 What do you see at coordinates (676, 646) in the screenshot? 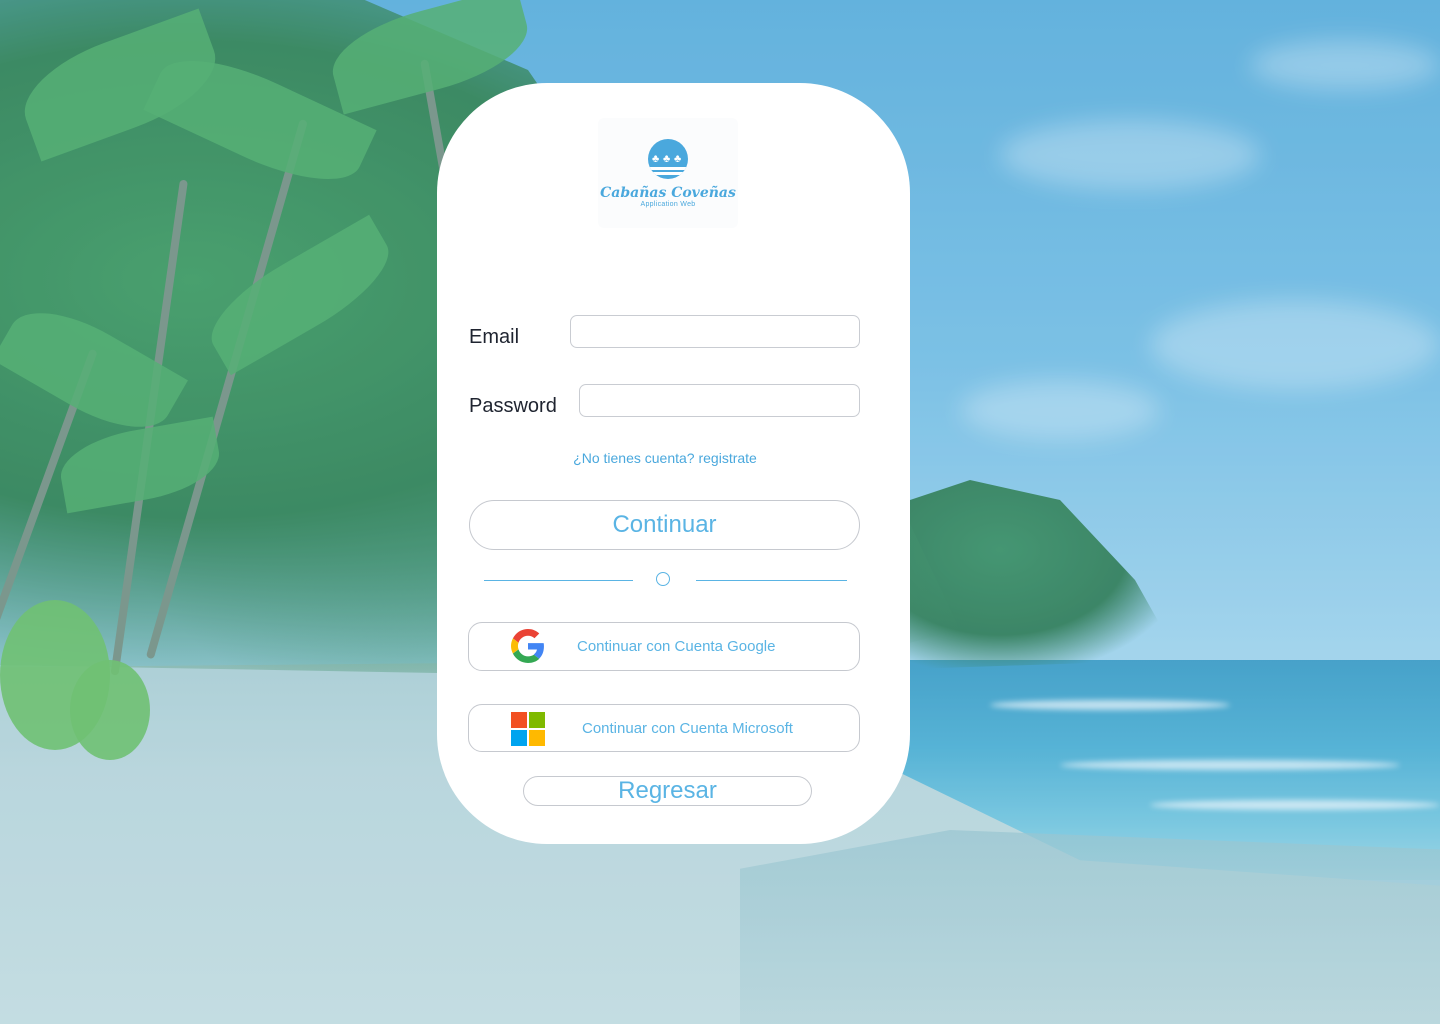
I see `google-signin-label: Continuar con Cuenta Google` at bounding box center [676, 646].